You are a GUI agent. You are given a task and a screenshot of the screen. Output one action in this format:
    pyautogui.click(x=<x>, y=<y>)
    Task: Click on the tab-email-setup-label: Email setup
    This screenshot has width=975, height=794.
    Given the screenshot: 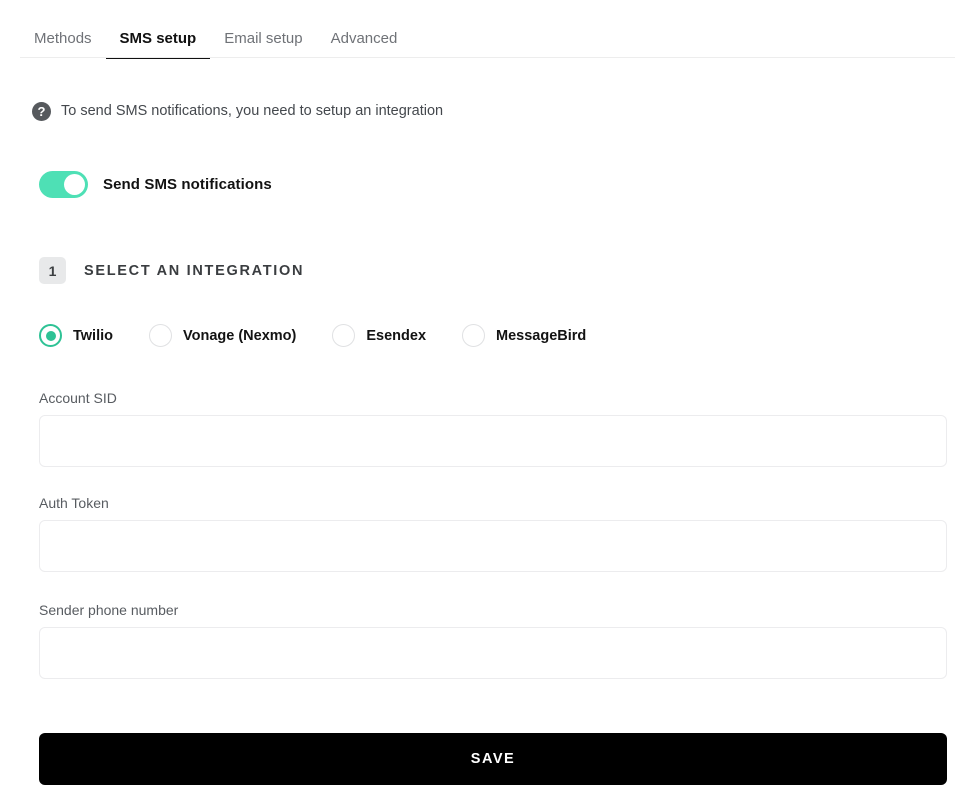 What is the action you would take?
    pyautogui.click(x=263, y=38)
    